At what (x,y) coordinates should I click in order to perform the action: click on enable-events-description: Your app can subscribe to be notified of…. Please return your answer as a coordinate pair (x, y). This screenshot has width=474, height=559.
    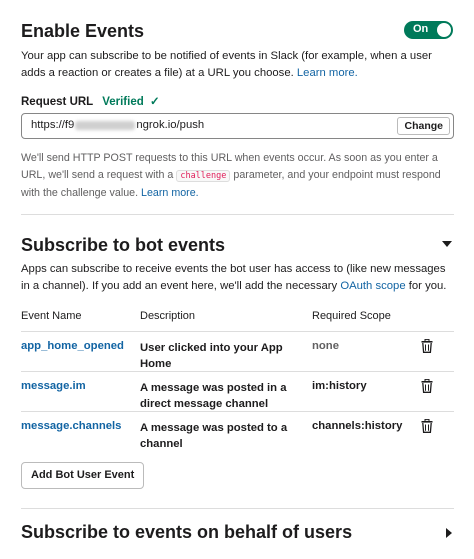
    Looking at the image, I should click on (237, 65).